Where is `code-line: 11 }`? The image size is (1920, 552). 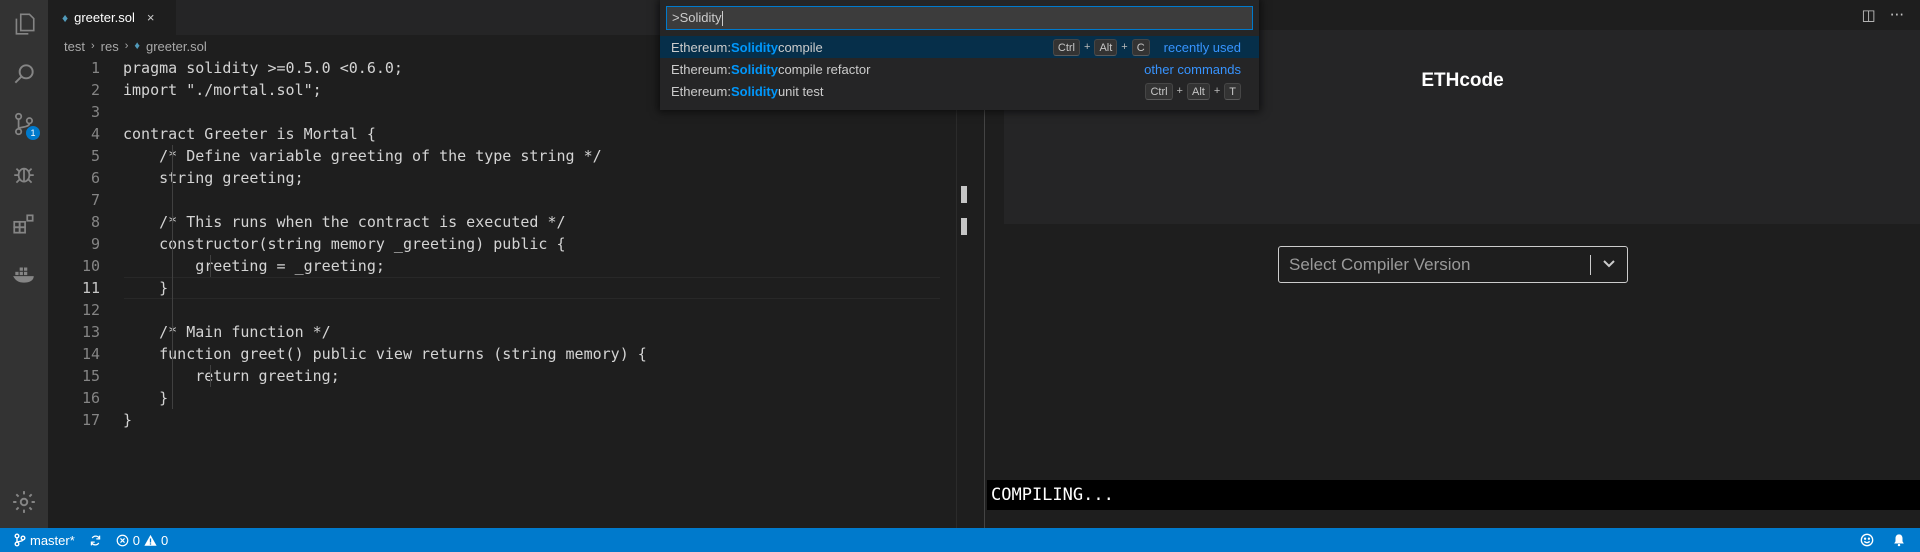 code-line: 11 } is located at coordinates (509, 288).